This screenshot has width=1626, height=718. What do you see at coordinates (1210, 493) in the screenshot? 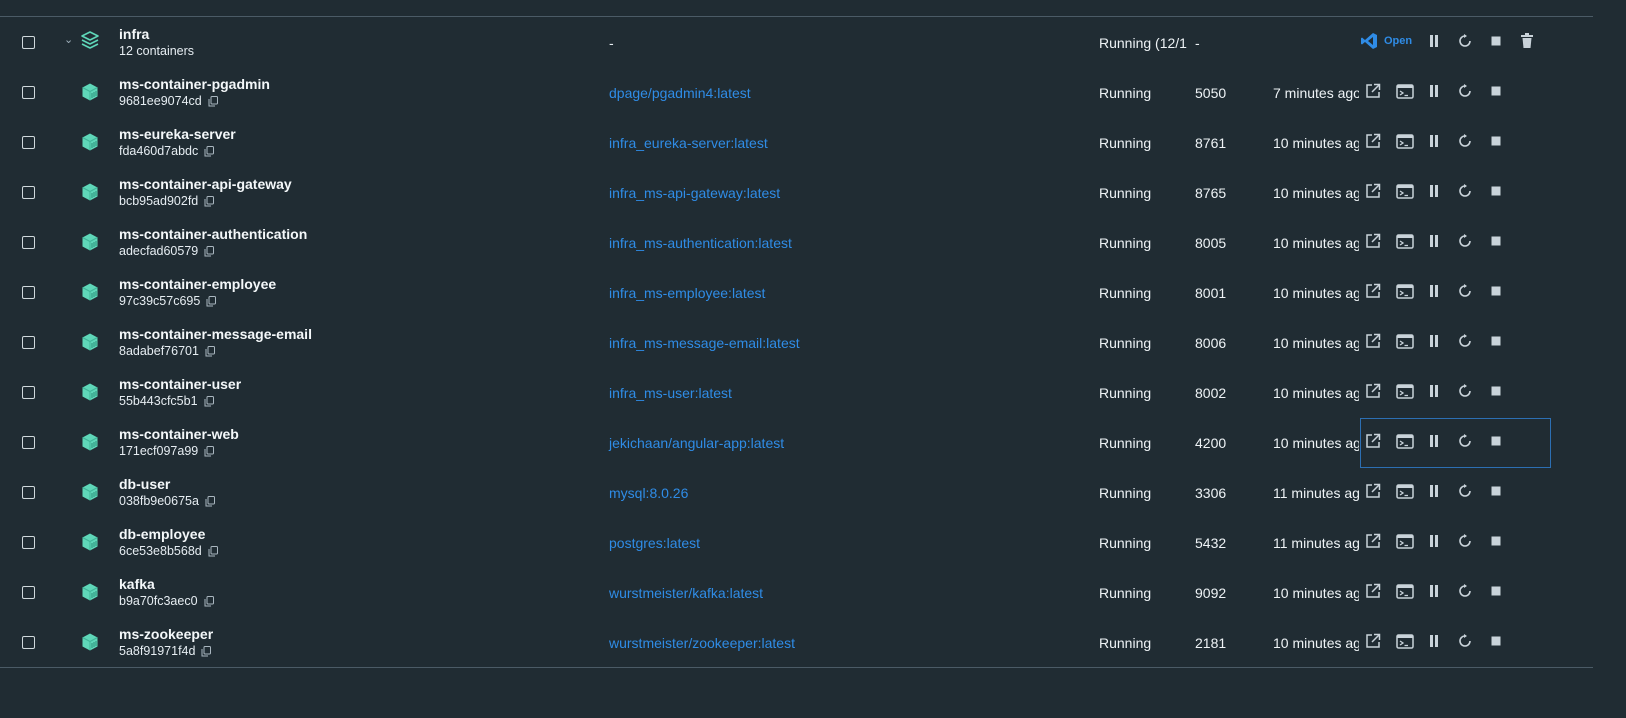
I see `container-port: 3306` at bounding box center [1210, 493].